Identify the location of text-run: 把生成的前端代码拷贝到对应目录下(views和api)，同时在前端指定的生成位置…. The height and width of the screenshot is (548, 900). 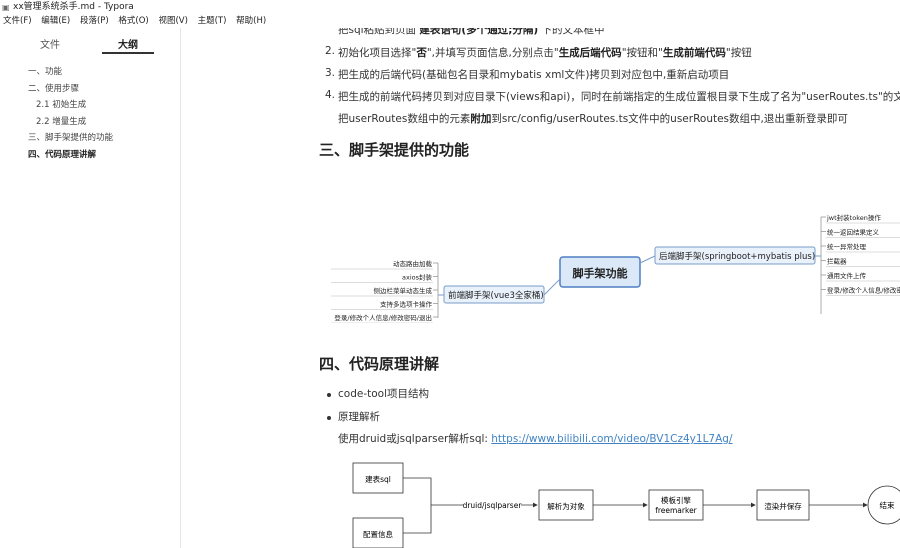
(619, 97).